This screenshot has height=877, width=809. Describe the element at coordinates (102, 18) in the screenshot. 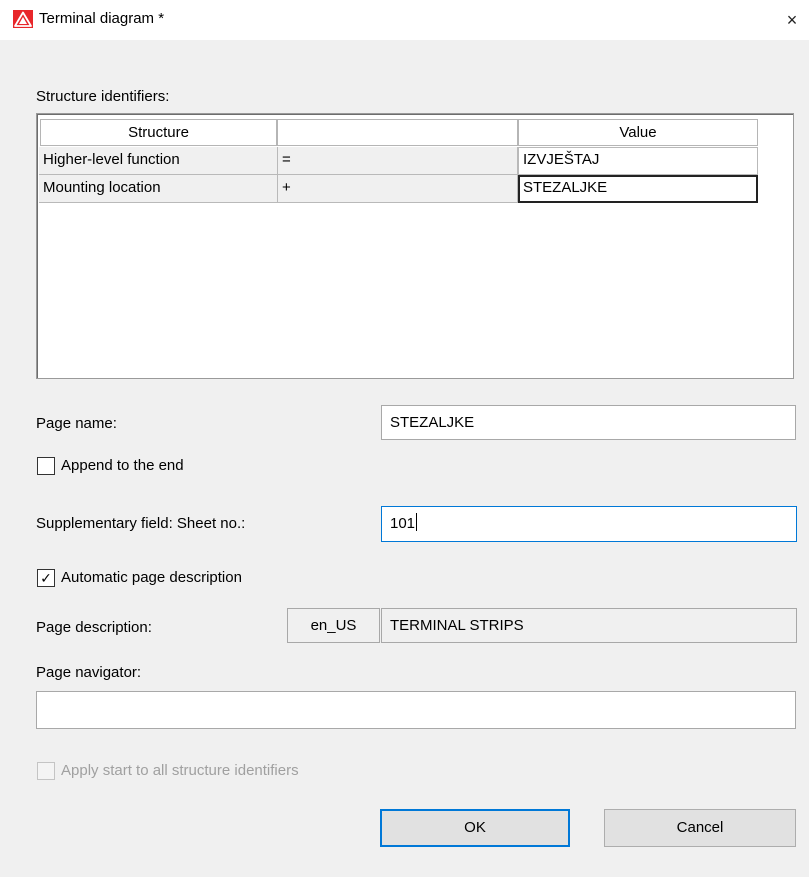

I see `window-title: Terminal diagram *` at that location.